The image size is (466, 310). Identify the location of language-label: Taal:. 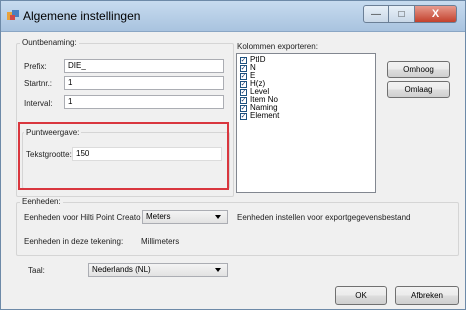
(36, 270).